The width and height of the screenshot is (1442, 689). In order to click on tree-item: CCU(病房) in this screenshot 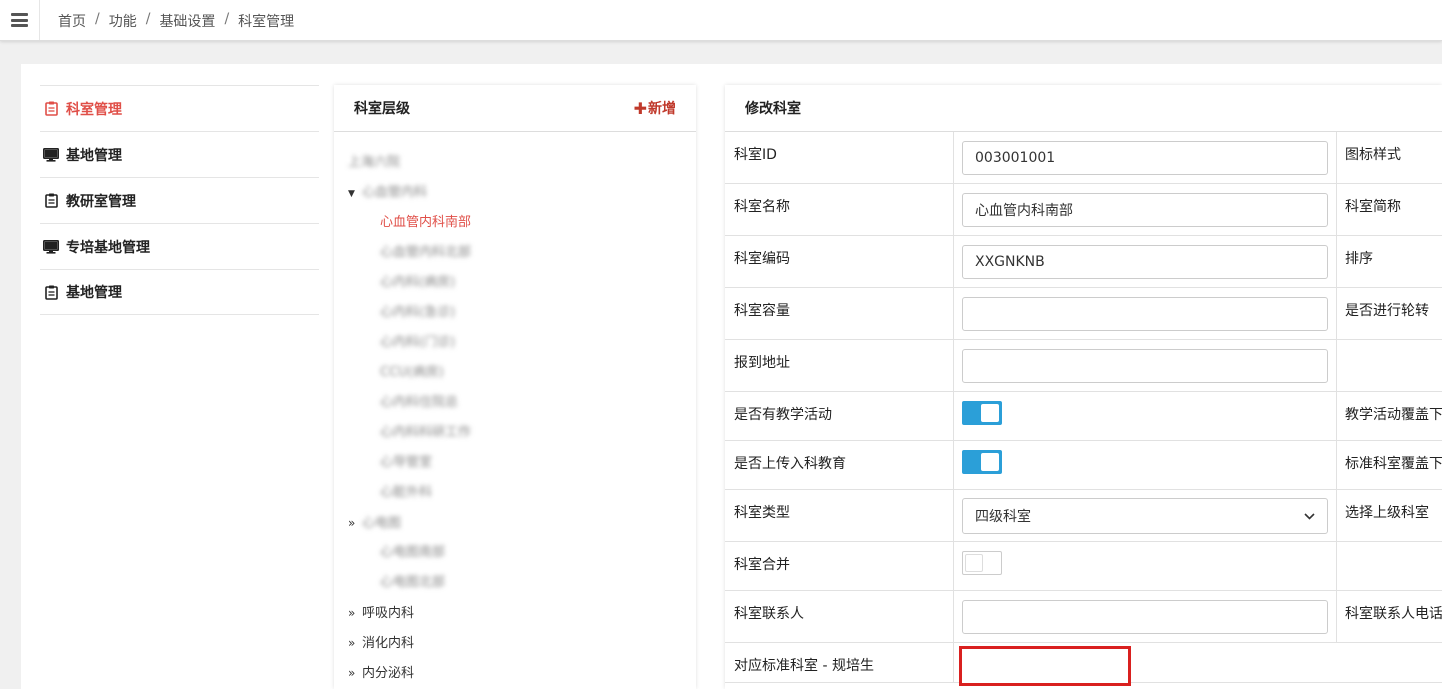, I will do `click(412, 373)`.